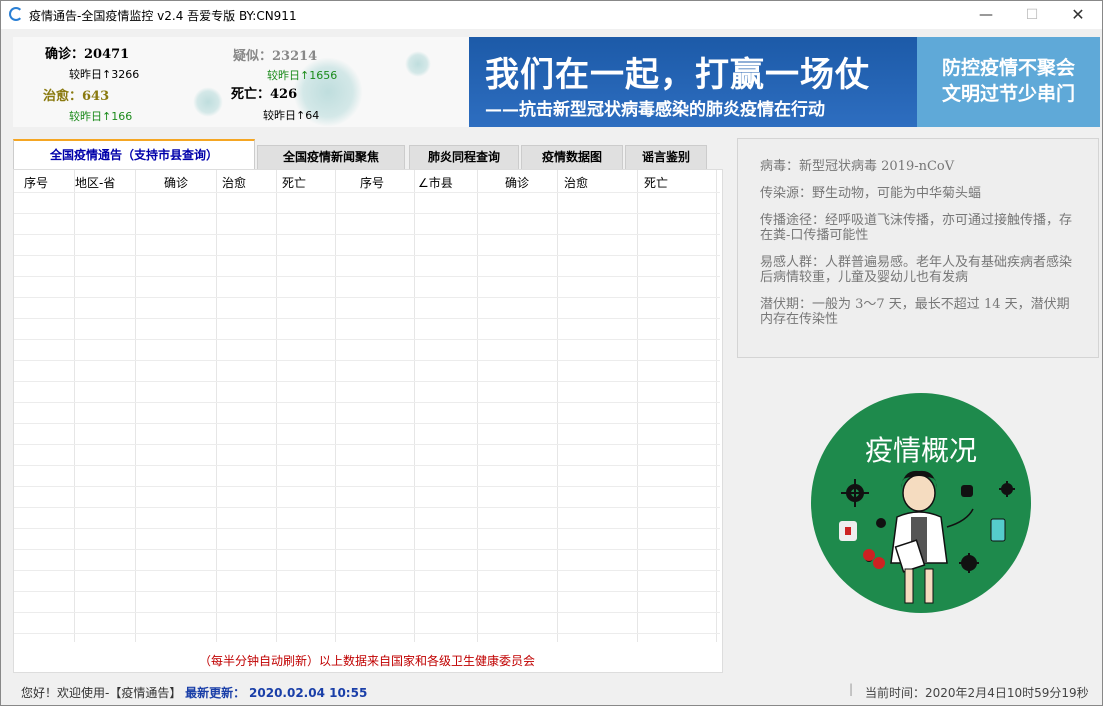 The width and height of the screenshot is (1103, 706). Describe the element at coordinates (134, 154) in the screenshot. I see `tab-national-notice: 全国疫情通告（支持市县查询）` at that location.